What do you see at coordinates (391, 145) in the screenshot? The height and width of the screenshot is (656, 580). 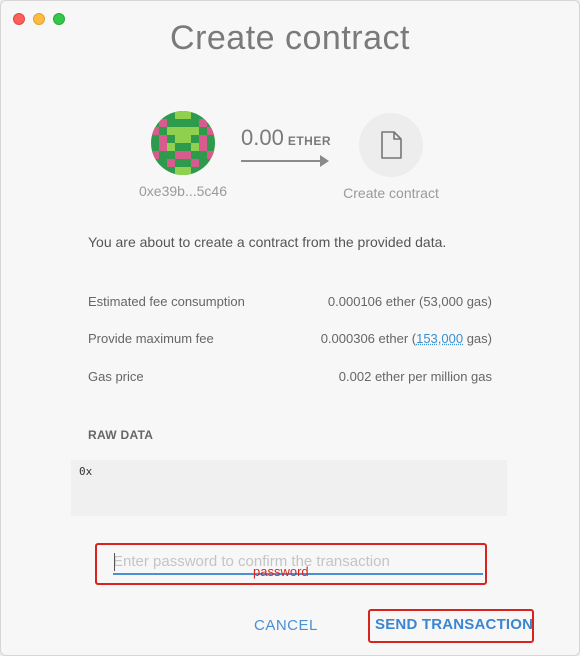 I see `document-icon` at bounding box center [391, 145].